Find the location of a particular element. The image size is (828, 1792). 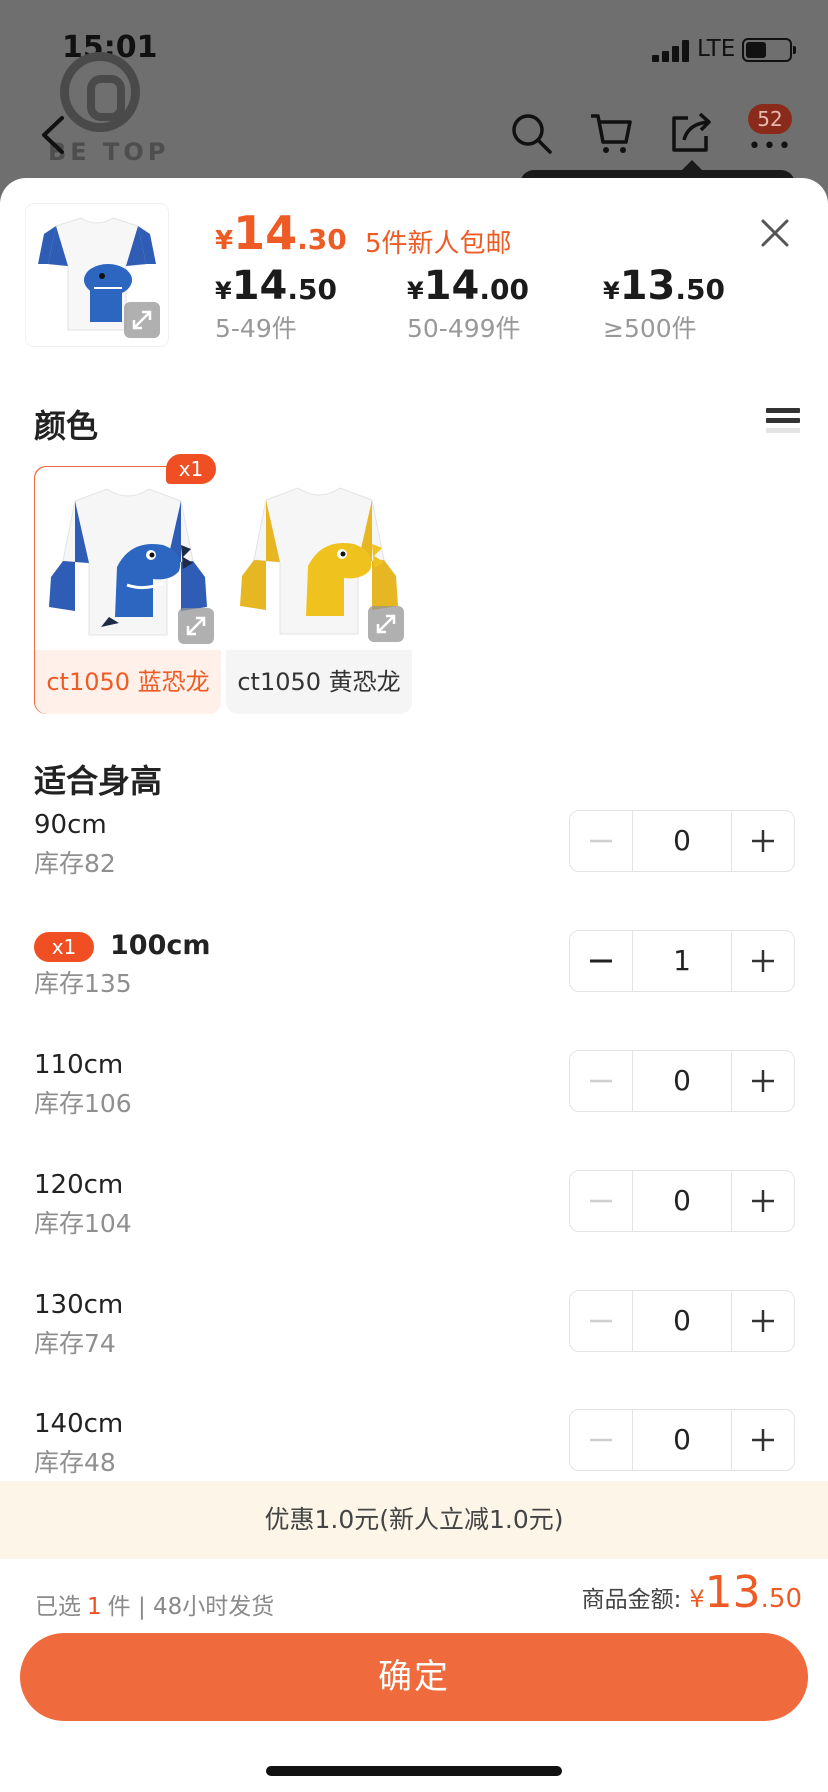

size-name: 130cm is located at coordinates (79, 1305).